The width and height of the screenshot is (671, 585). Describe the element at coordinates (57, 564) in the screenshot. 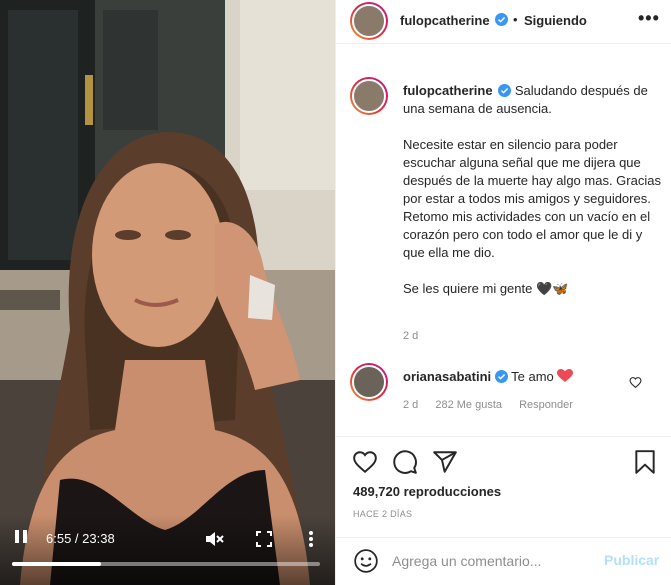

I see `video-progress-fill` at that location.